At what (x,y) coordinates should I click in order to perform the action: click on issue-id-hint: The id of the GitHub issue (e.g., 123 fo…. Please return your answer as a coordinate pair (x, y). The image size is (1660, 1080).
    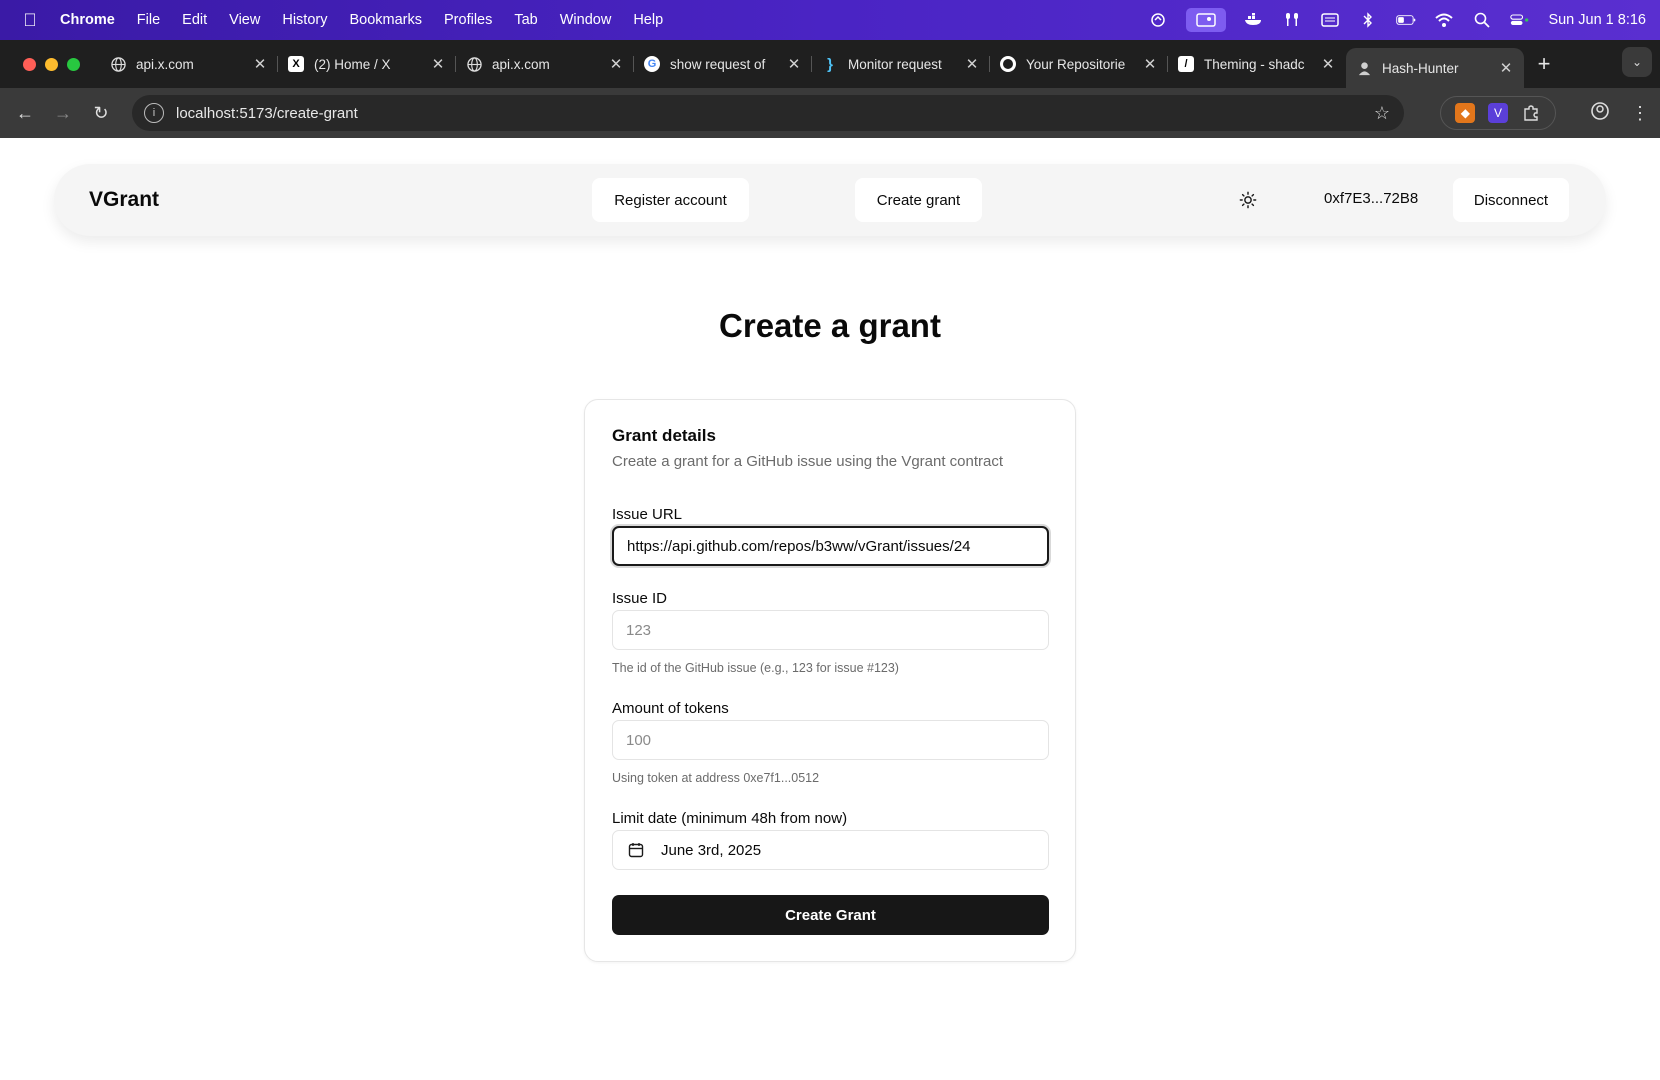
    Looking at the image, I should click on (755, 668).